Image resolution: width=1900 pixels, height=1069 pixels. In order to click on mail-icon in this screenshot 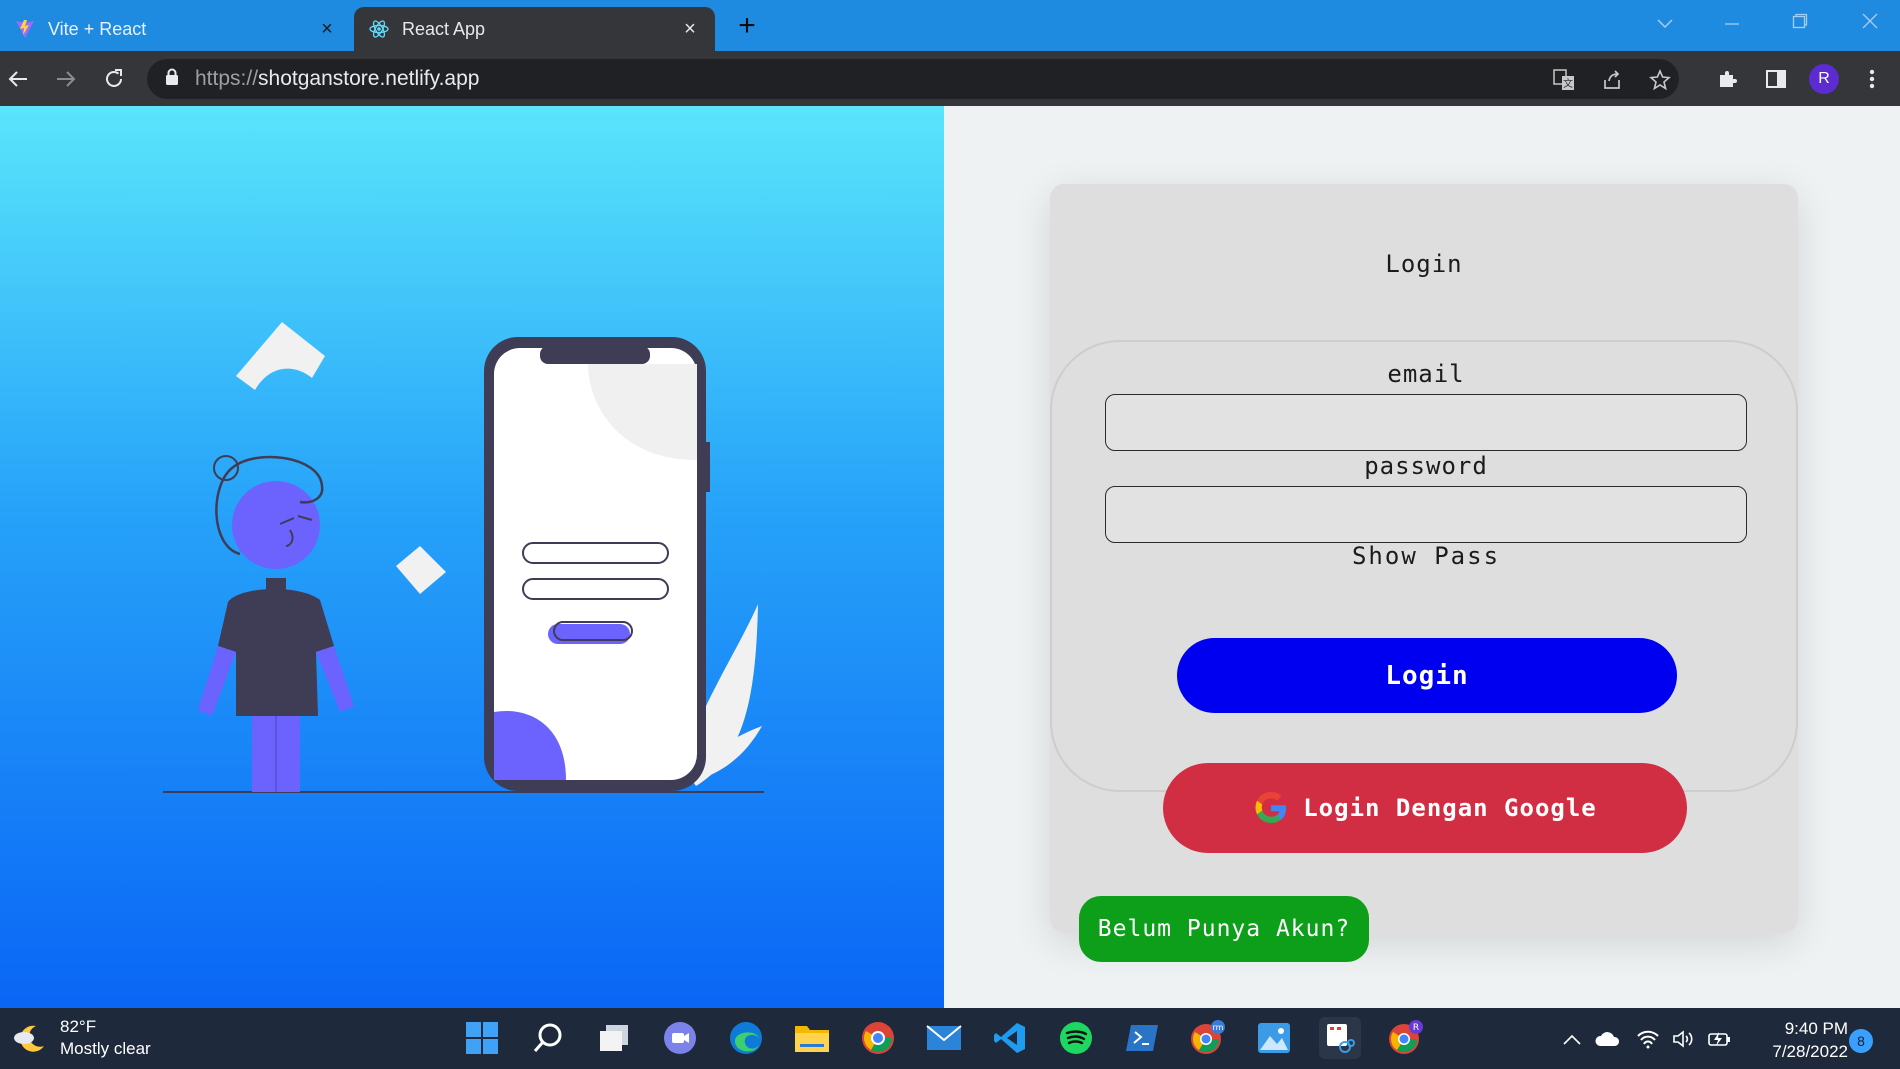, I will do `click(944, 1038)`.